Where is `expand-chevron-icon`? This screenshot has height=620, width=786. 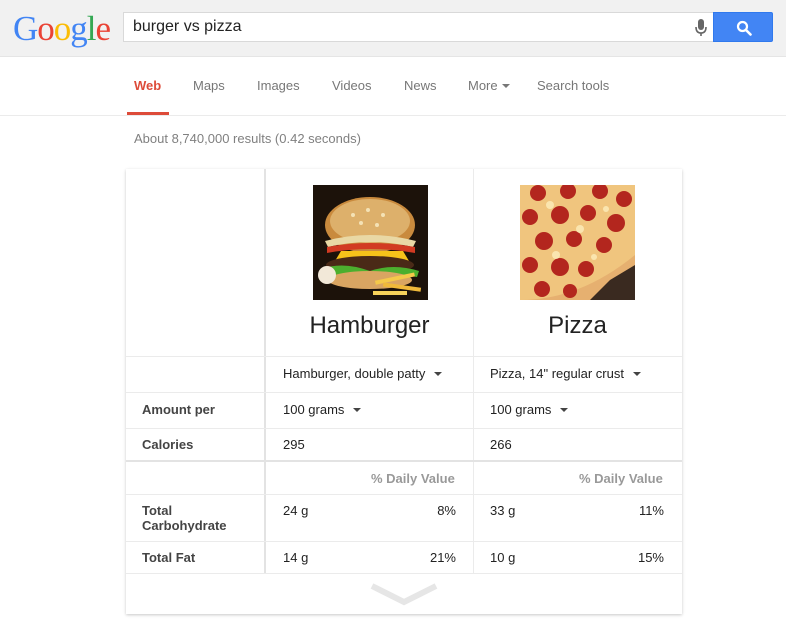 expand-chevron-icon is located at coordinates (404, 594).